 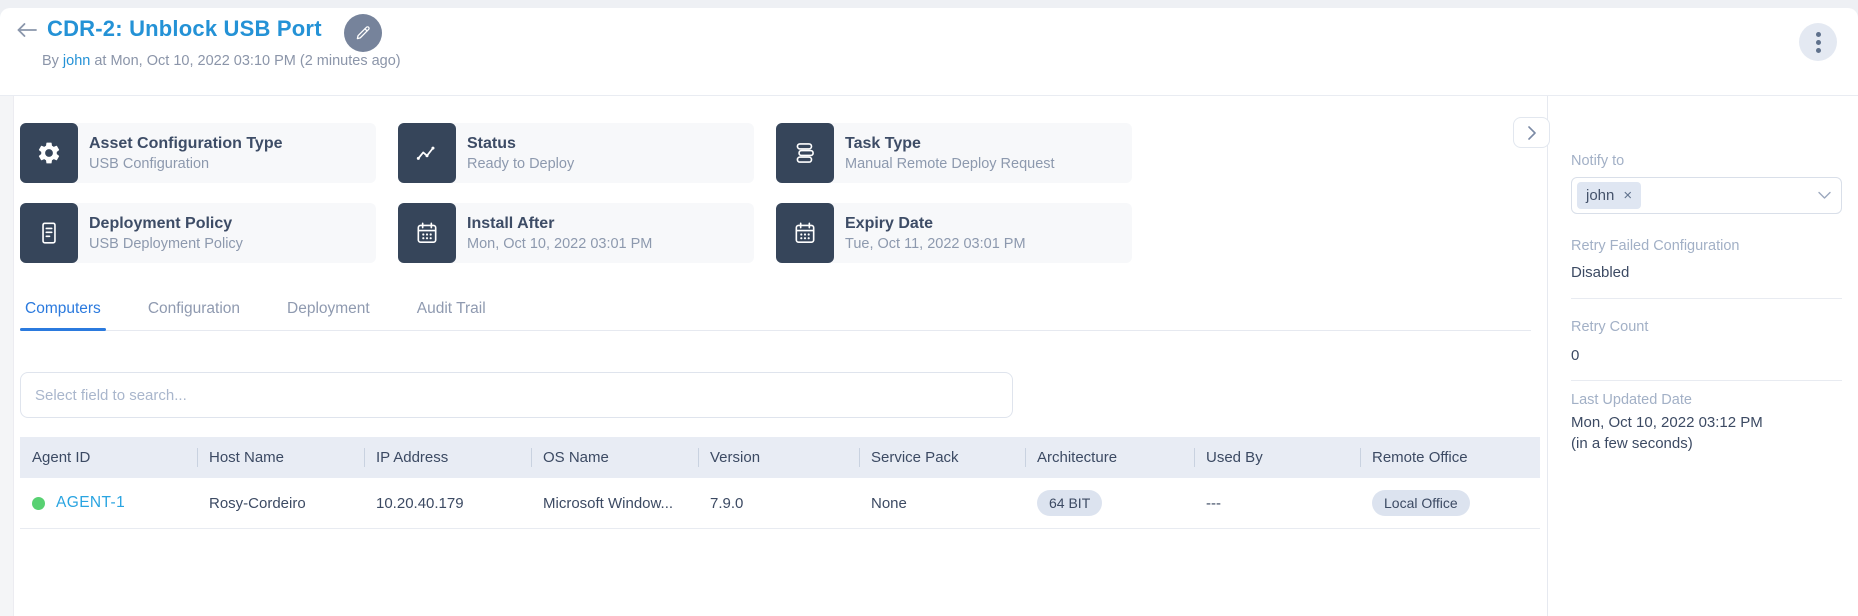 I want to click on card-value: Tue, Oct 11, 2022 03:01 PM, so click(x=935, y=243).